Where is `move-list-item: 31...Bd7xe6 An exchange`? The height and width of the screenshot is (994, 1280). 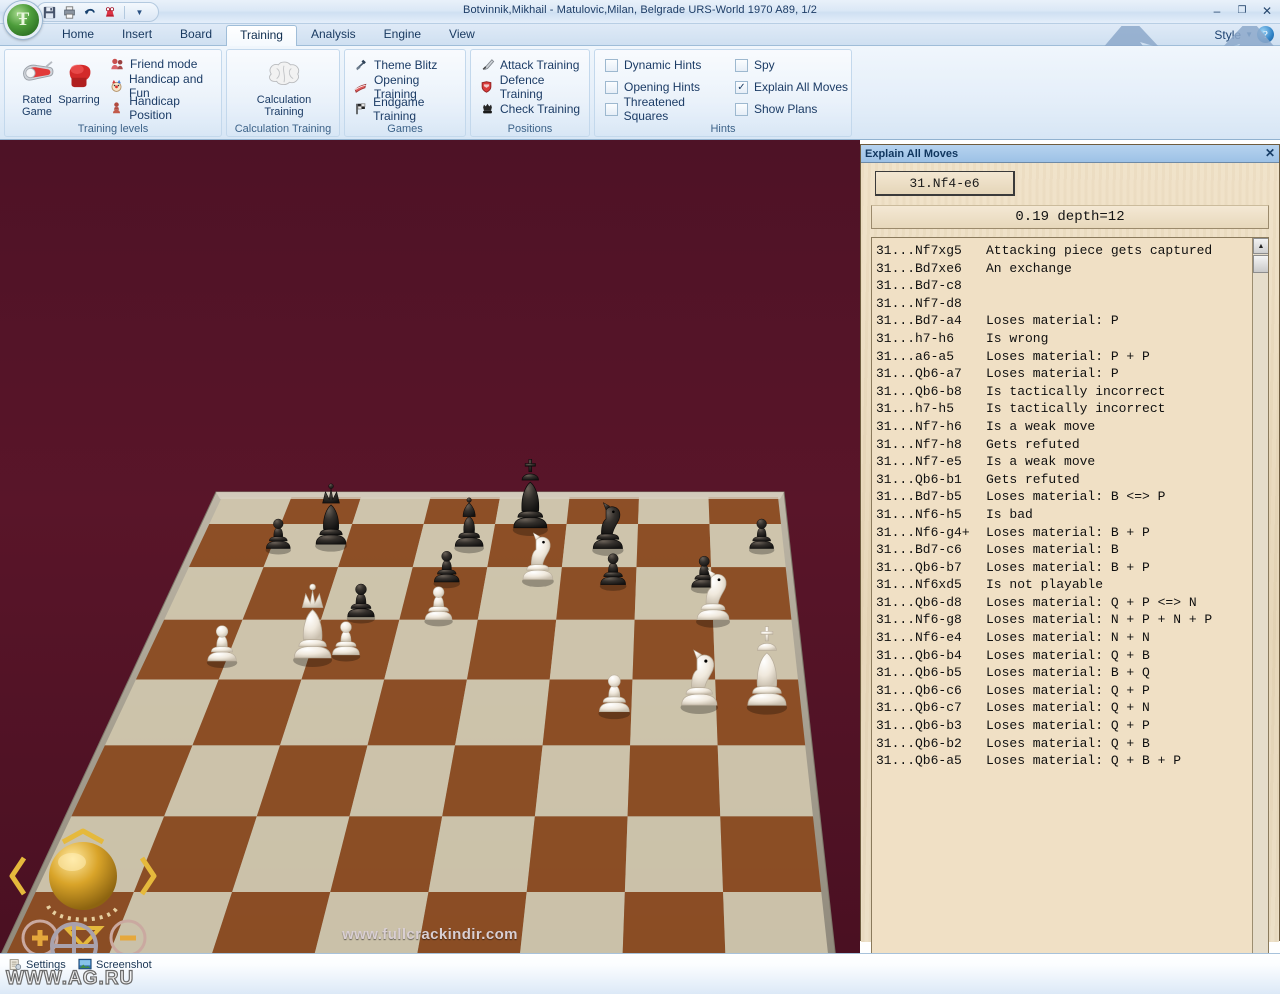 move-list-item: 31...Bd7xe6 An exchange is located at coordinates (1064, 269).